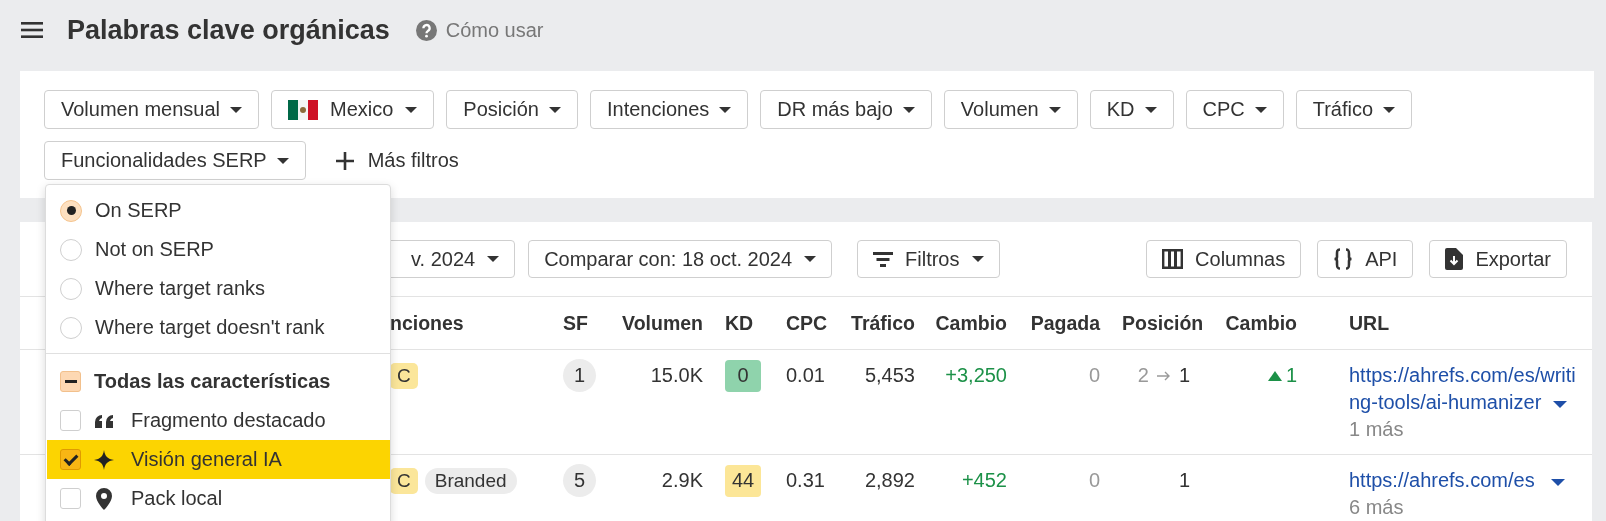 The image size is (1606, 521). Describe the element at coordinates (575, 323) in the screenshot. I see `column-header: SF` at that location.